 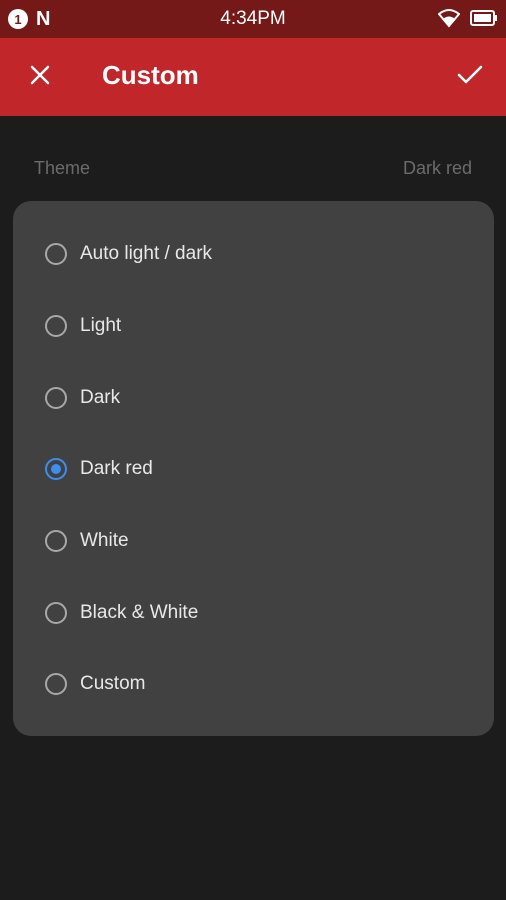 I want to click on app-bar: Custom, so click(x=253, y=77).